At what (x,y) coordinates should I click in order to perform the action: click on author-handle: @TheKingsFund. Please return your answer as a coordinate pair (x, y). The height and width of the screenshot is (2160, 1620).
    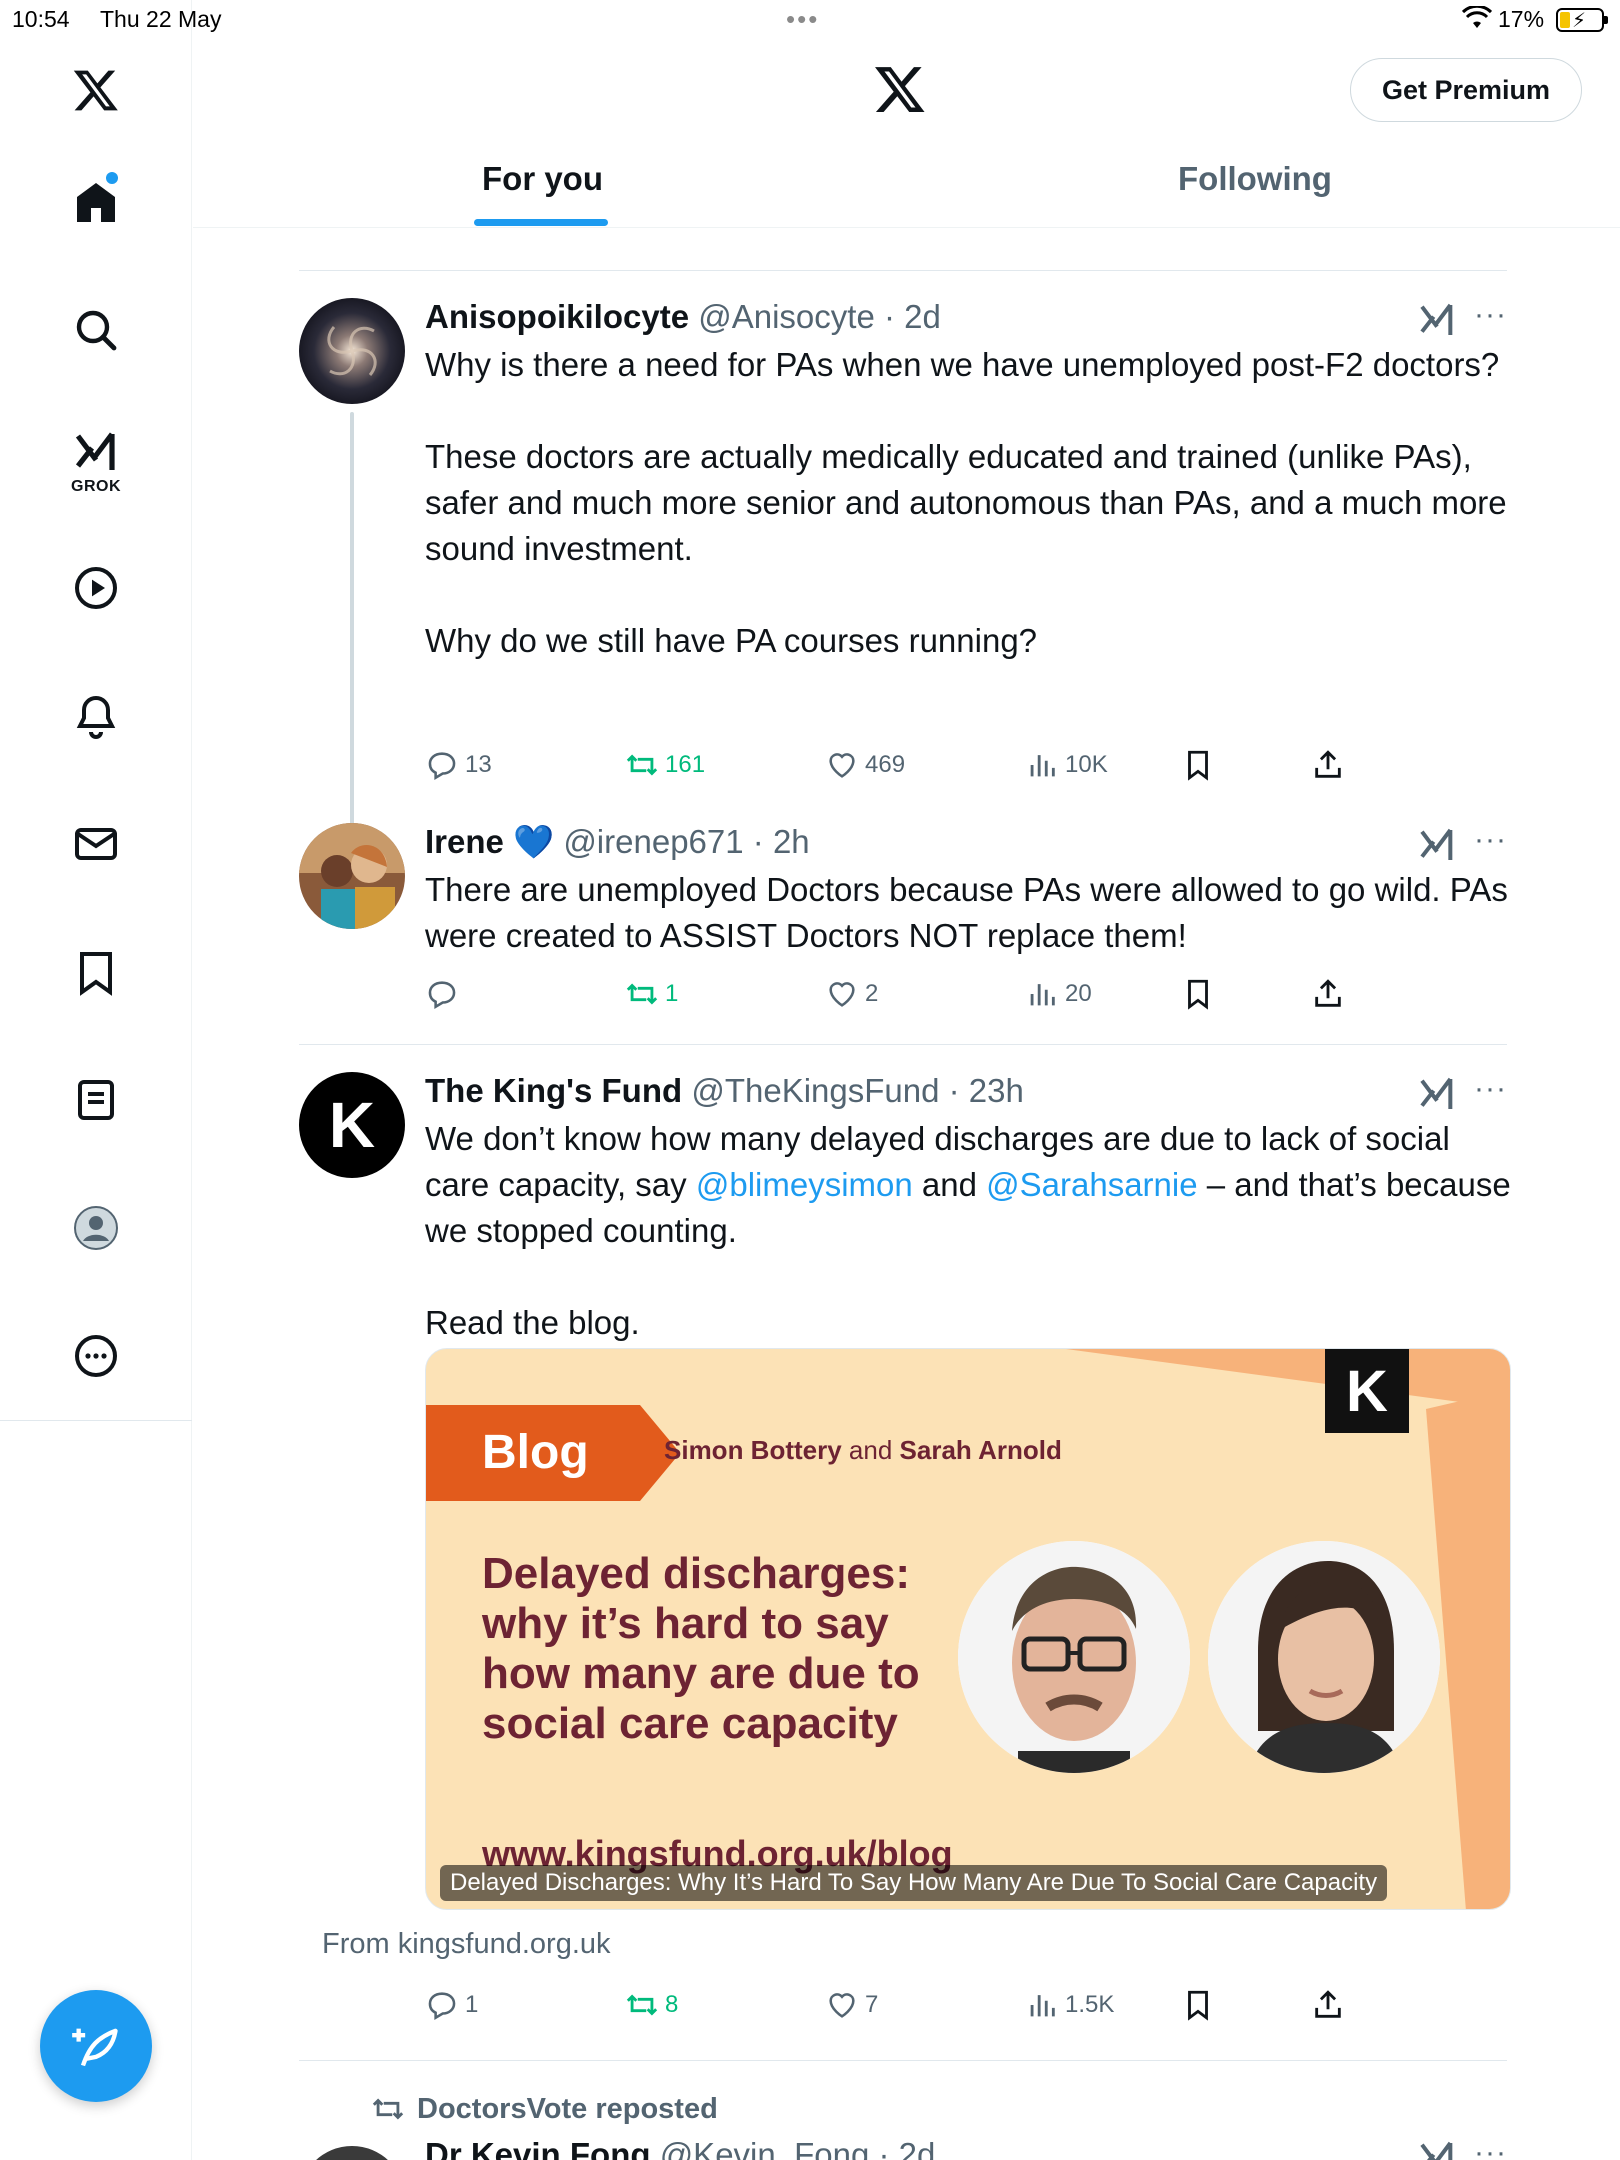
    Looking at the image, I should click on (815, 1090).